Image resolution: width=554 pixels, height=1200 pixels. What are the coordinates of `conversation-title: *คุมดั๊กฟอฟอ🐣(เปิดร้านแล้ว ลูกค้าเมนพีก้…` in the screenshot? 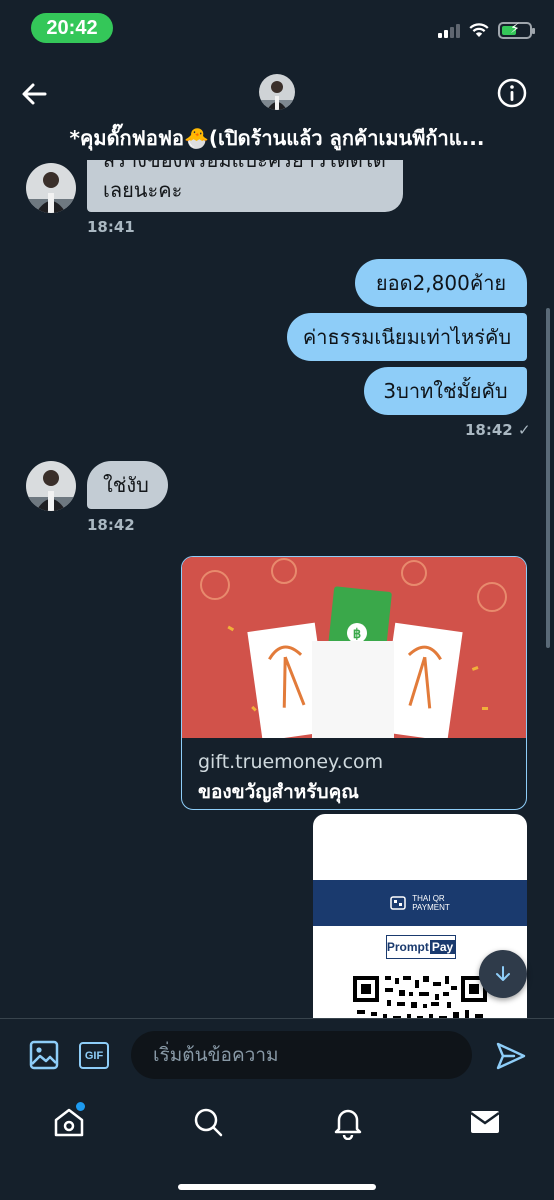 It's located at (277, 138).